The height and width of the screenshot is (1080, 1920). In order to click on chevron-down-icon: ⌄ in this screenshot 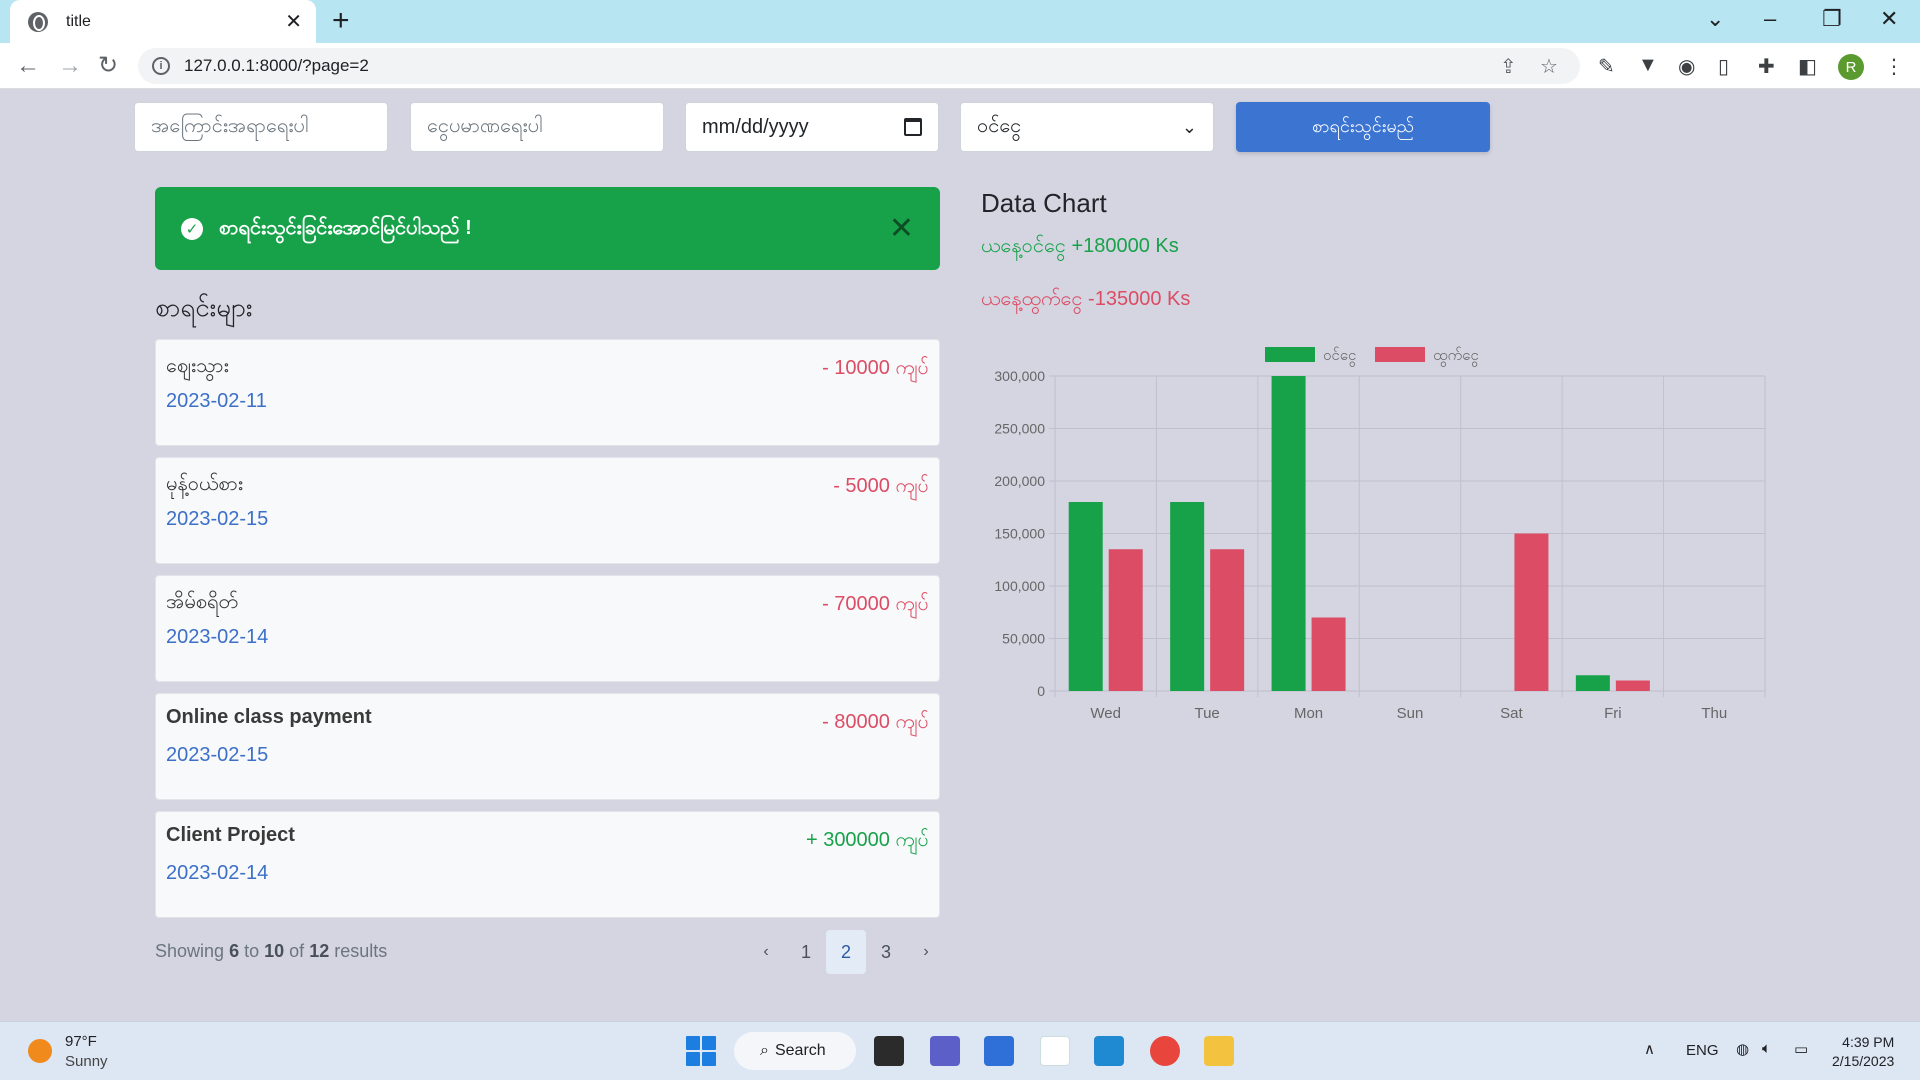, I will do `click(1189, 126)`.